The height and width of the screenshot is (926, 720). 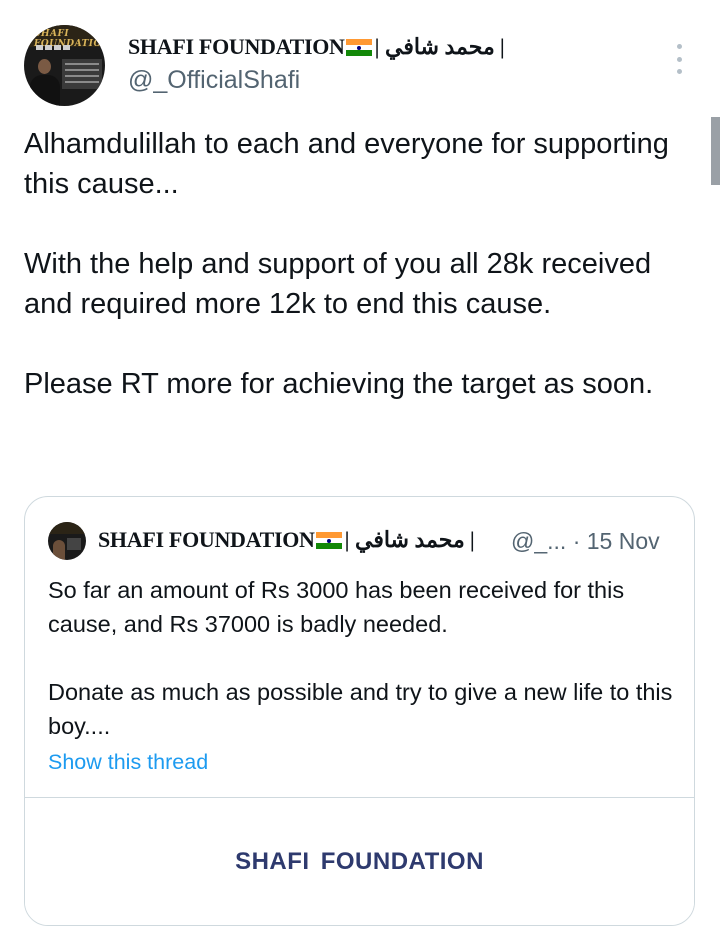 What do you see at coordinates (45, 90) in the screenshot?
I see `avatar-person-body` at bounding box center [45, 90].